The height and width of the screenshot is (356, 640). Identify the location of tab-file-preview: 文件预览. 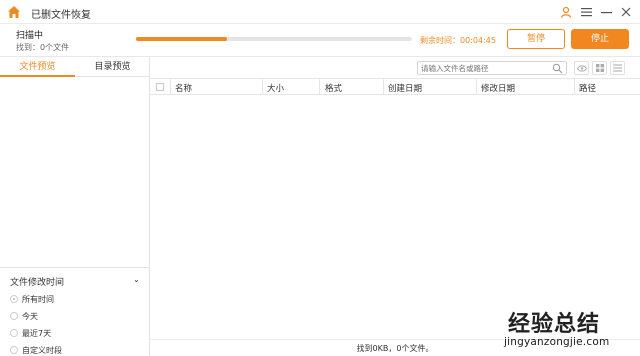
(37, 67).